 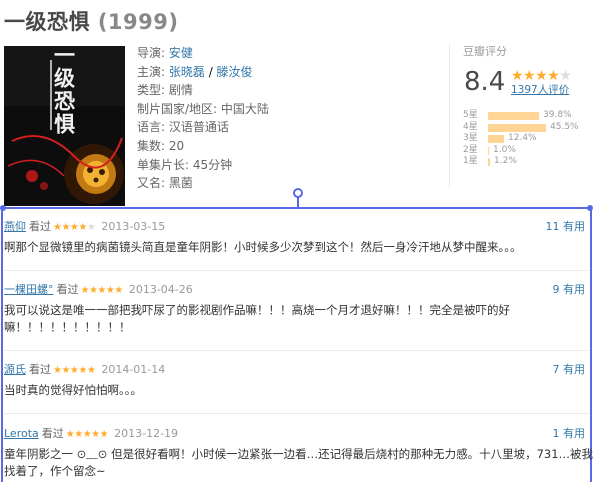 What do you see at coordinates (541, 76) in the screenshot?
I see `rating-stars-icon: ★★★★★` at bounding box center [541, 76].